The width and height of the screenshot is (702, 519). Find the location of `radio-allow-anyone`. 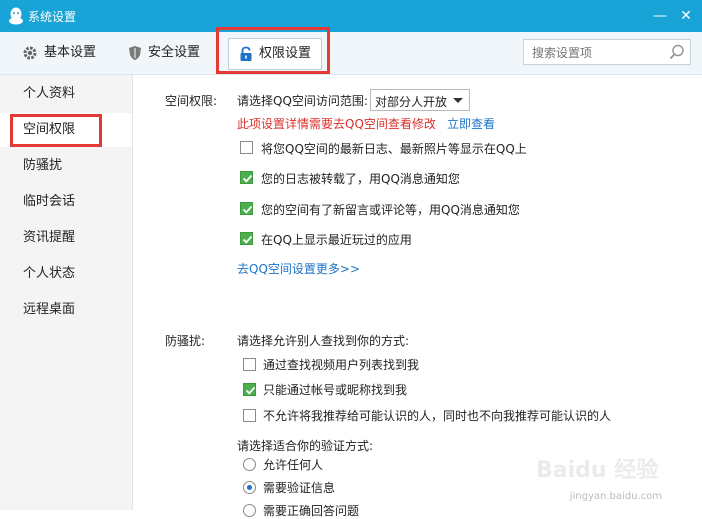

radio-allow-anyone is located at coordinates (249, 464).